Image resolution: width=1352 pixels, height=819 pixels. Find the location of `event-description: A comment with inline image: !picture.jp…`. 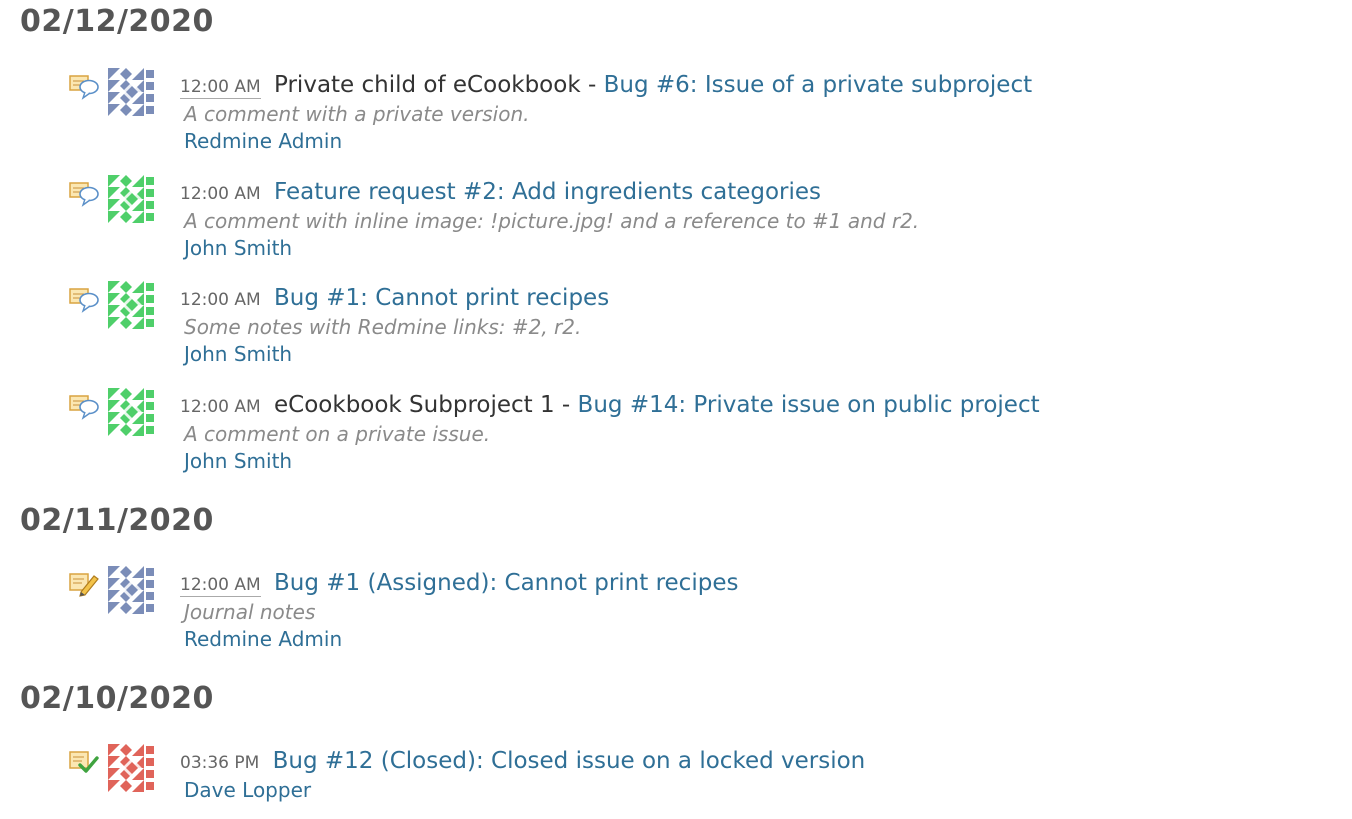

event-description: A comment with inline image: !picture.jp… is located at coordinates (552, 221).